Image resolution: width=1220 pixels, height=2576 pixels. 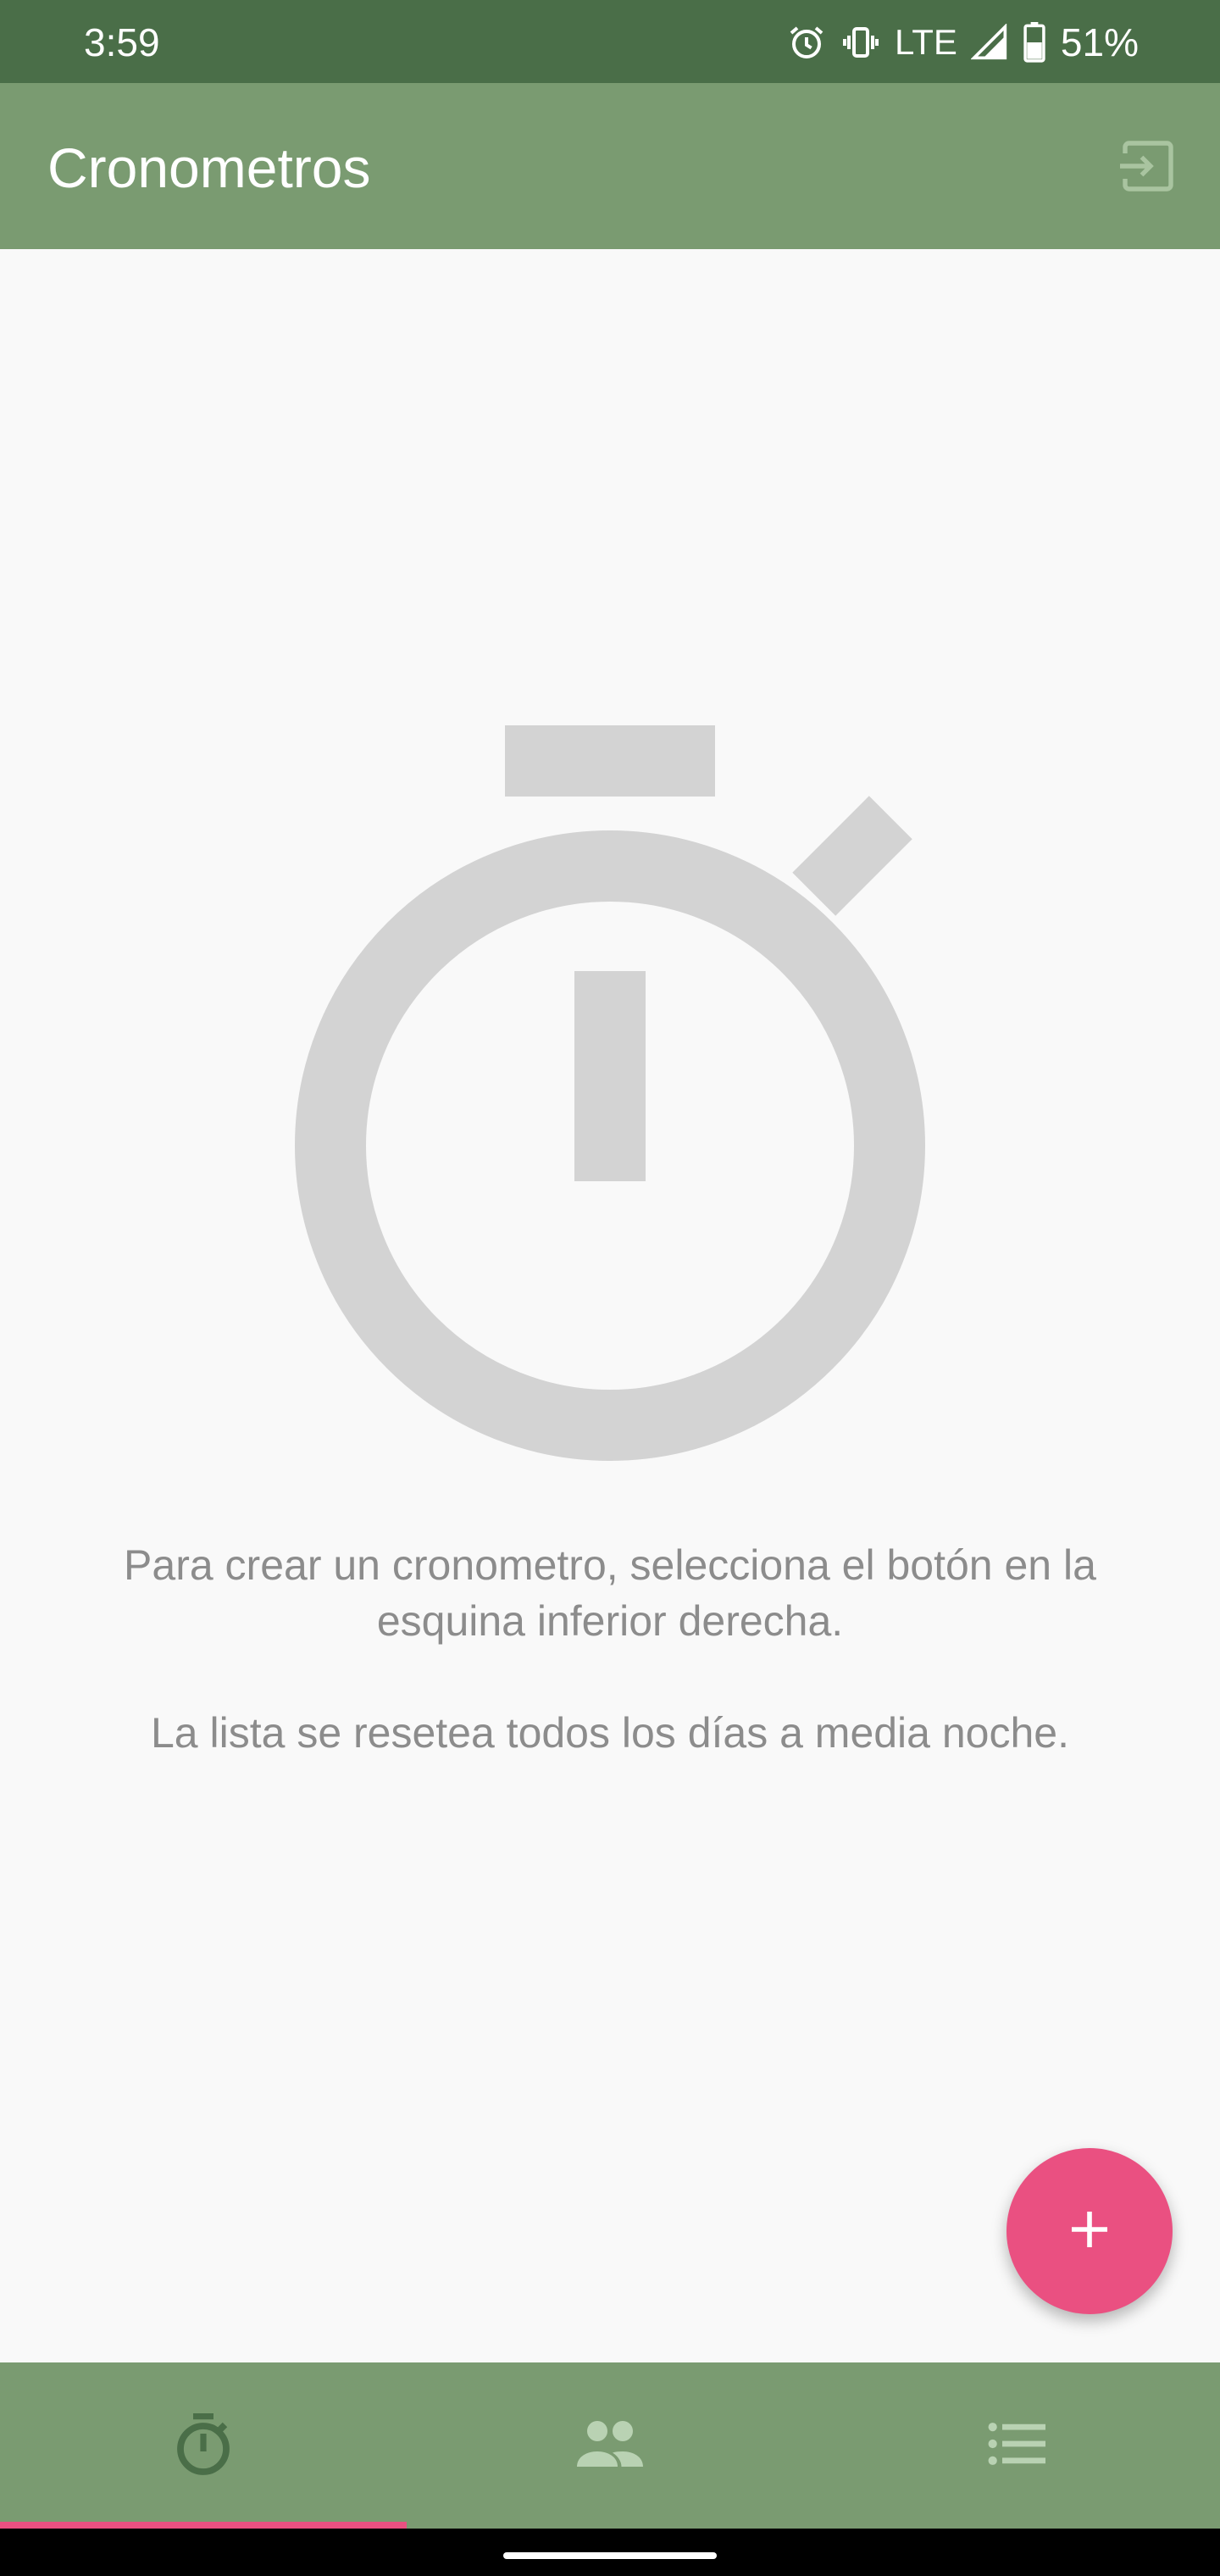 What do you see at coordinates (610, 166) in the screenshot?
I see `app-bar: Cronometros` at bounding box center [610, 166].